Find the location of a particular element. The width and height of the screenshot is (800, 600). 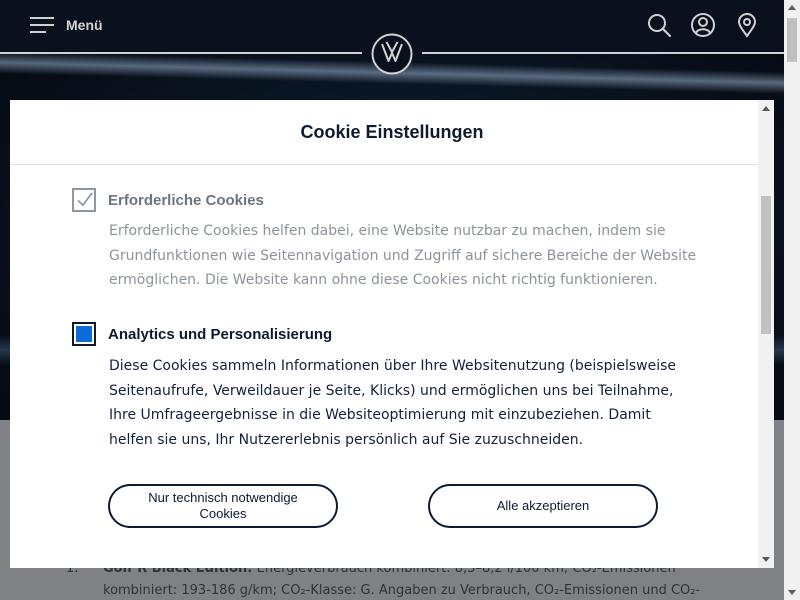

necessary-only-button: Nur technisch notwendige Cookies is located at coordinates (223, 506).